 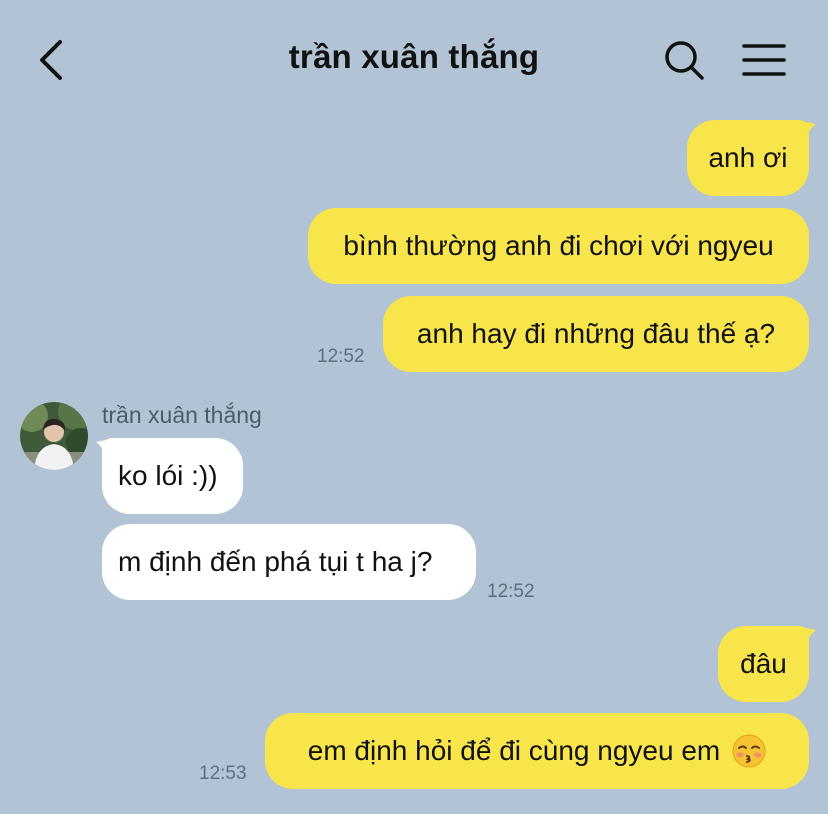 I want to click on profile-photo, so click(x=54, y=436).